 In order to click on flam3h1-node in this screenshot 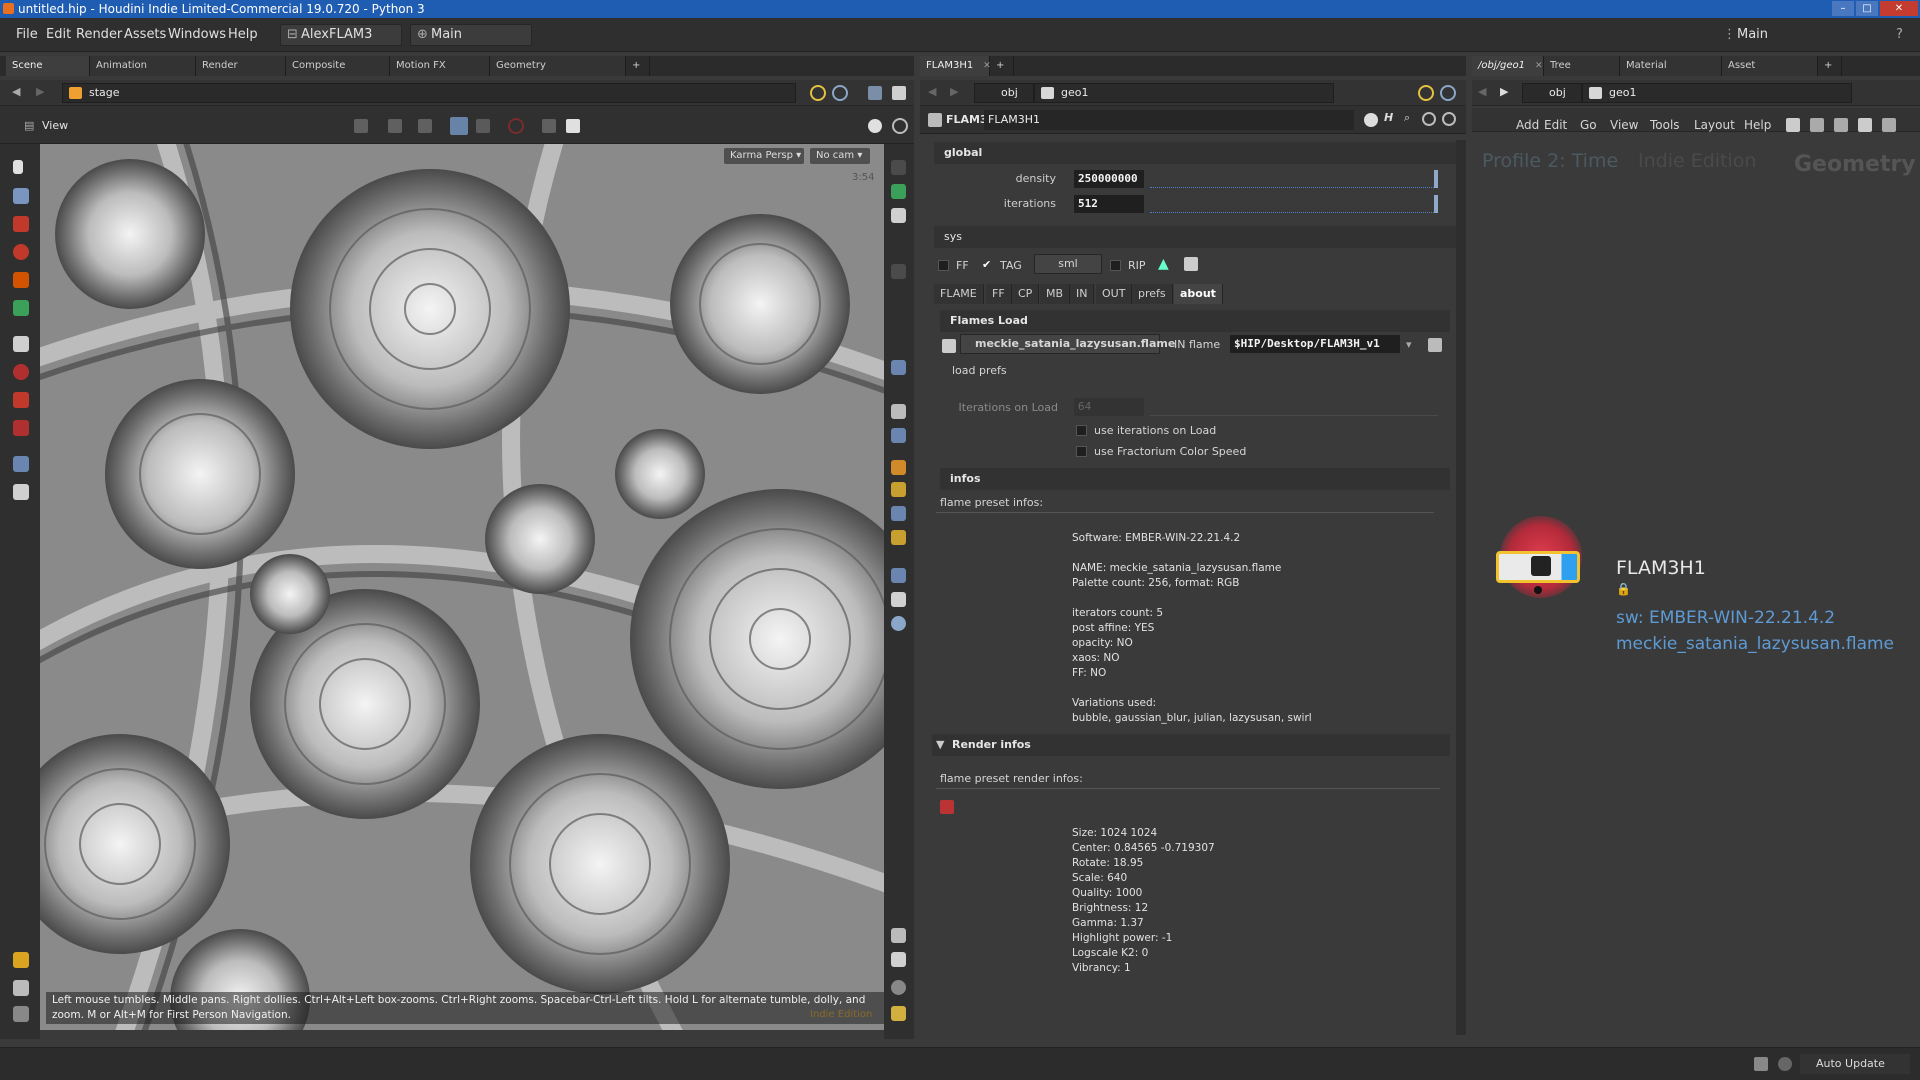, I will do `click(1538, 567)`.